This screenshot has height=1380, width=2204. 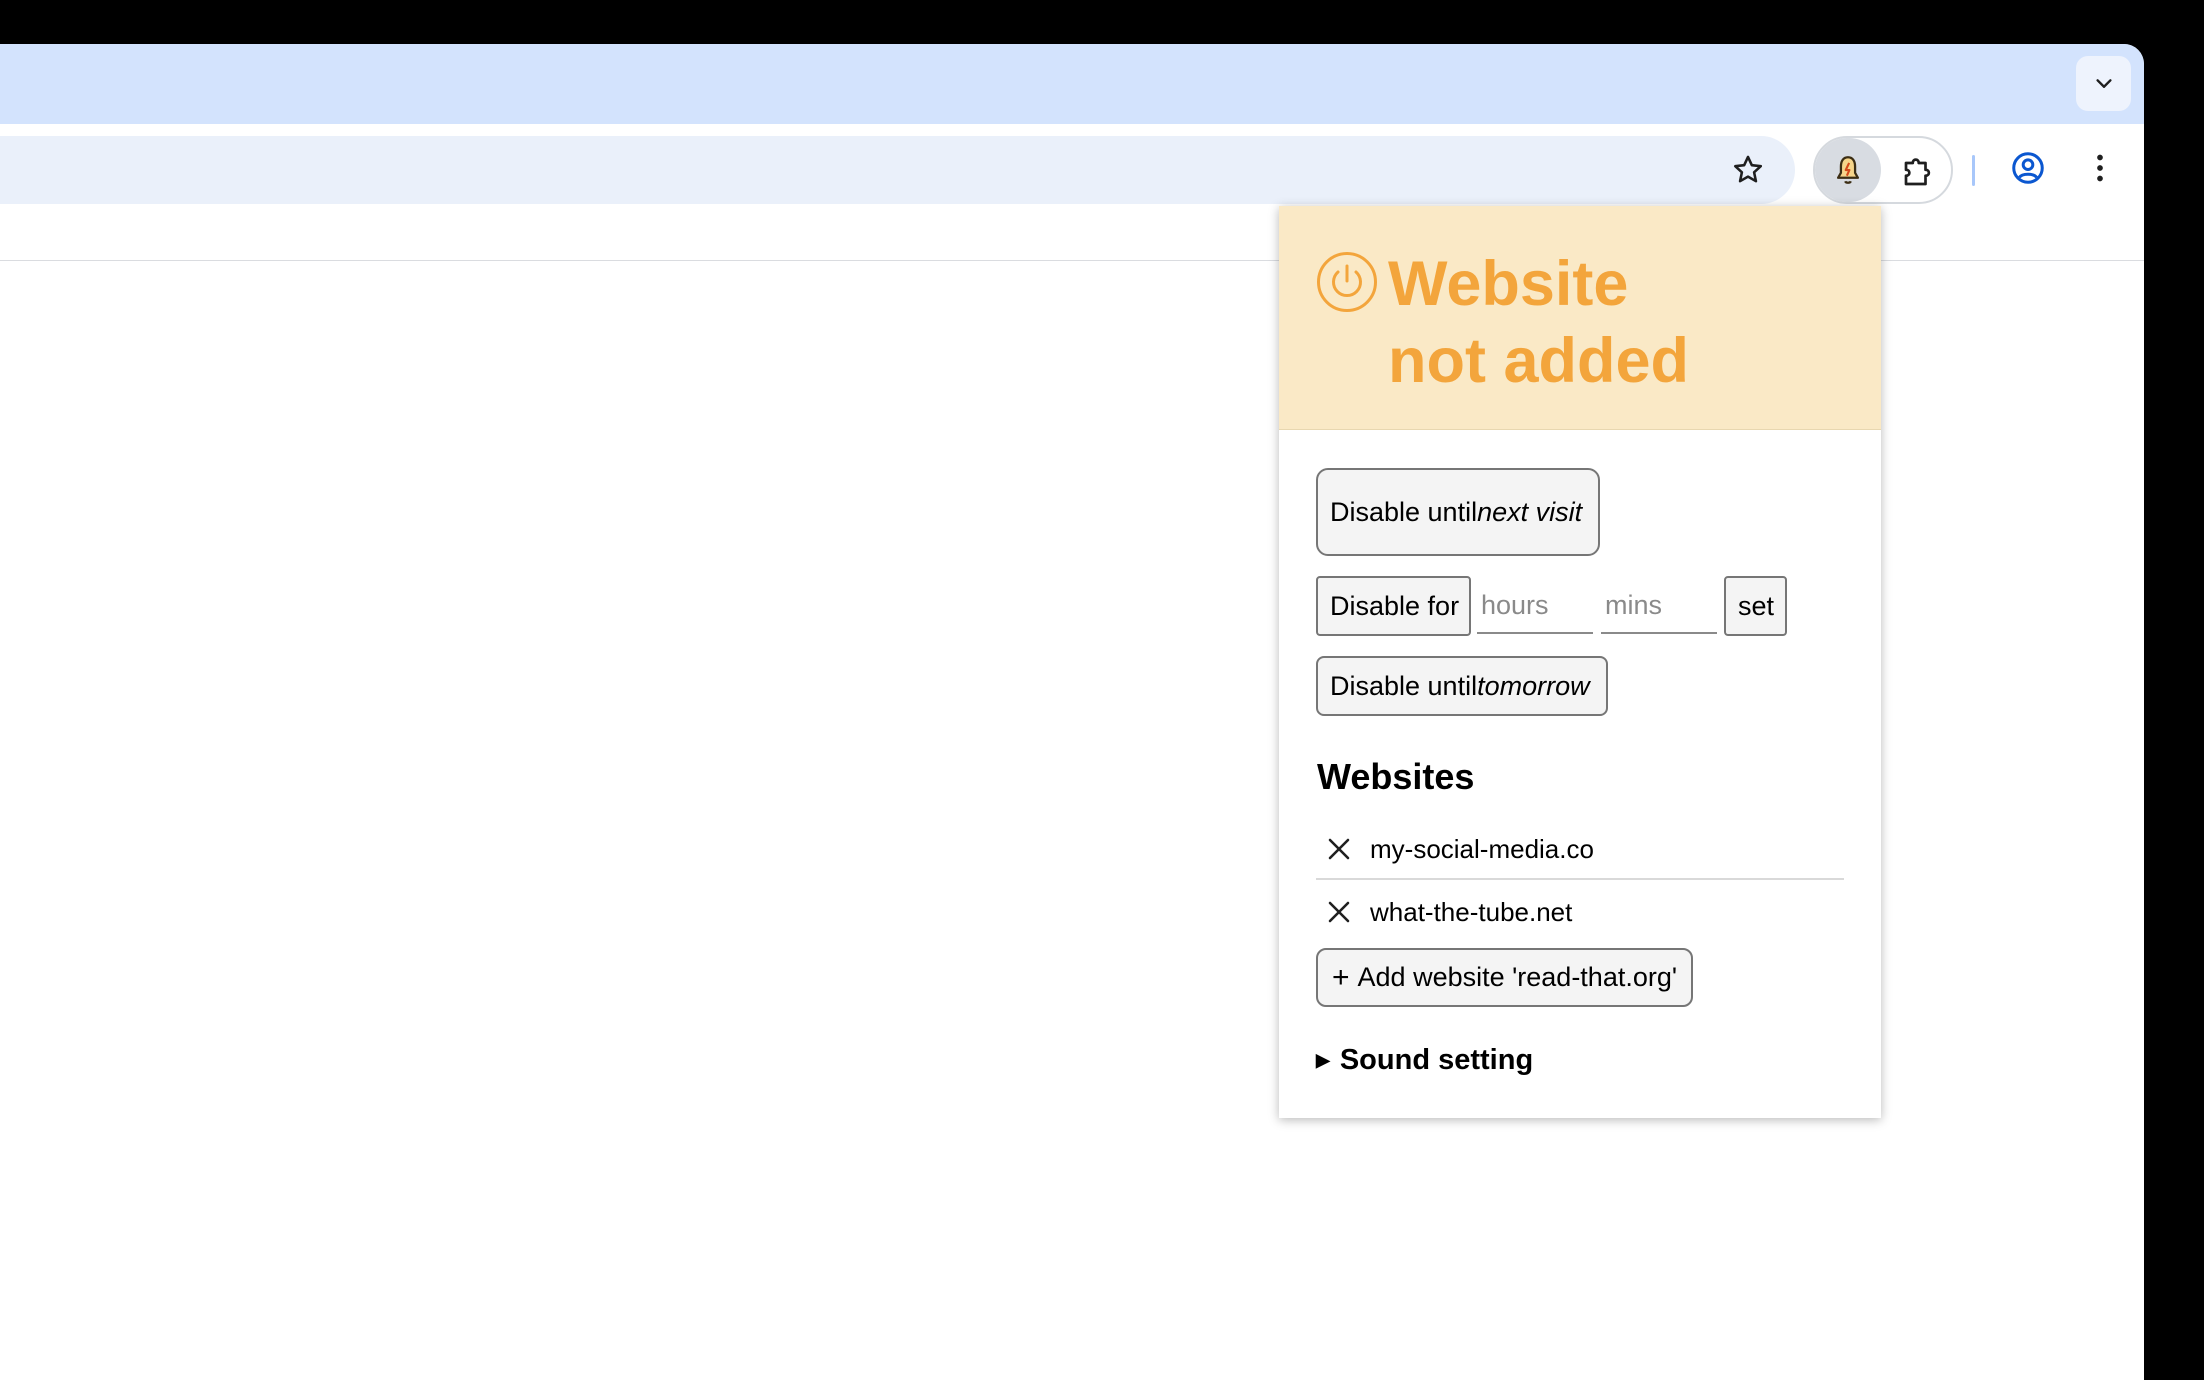 What do you see at coordinates (1396, 776) in the screenshot?
I see `websites-heading: Websites` at bounding box center [1396, 776].